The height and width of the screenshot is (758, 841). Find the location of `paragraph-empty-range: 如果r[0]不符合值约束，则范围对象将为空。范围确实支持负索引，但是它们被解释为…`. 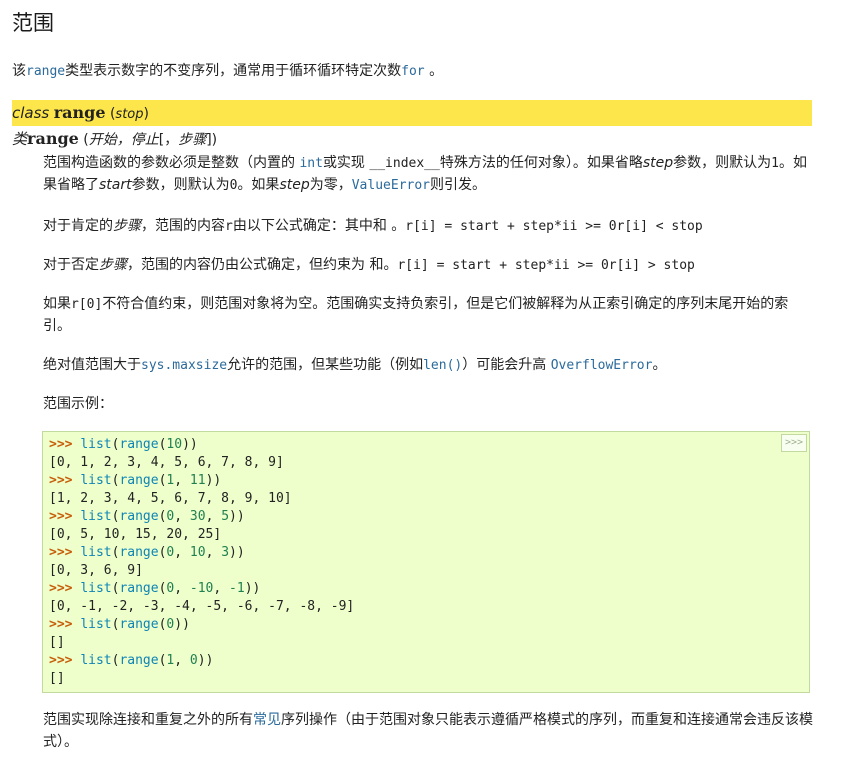

paragraph-empty-range: 如果r[0]不符合值约束，则范围对象将为空。范围确实支持负索引，但是它们被解释为… is located at coordinates (428, 315).